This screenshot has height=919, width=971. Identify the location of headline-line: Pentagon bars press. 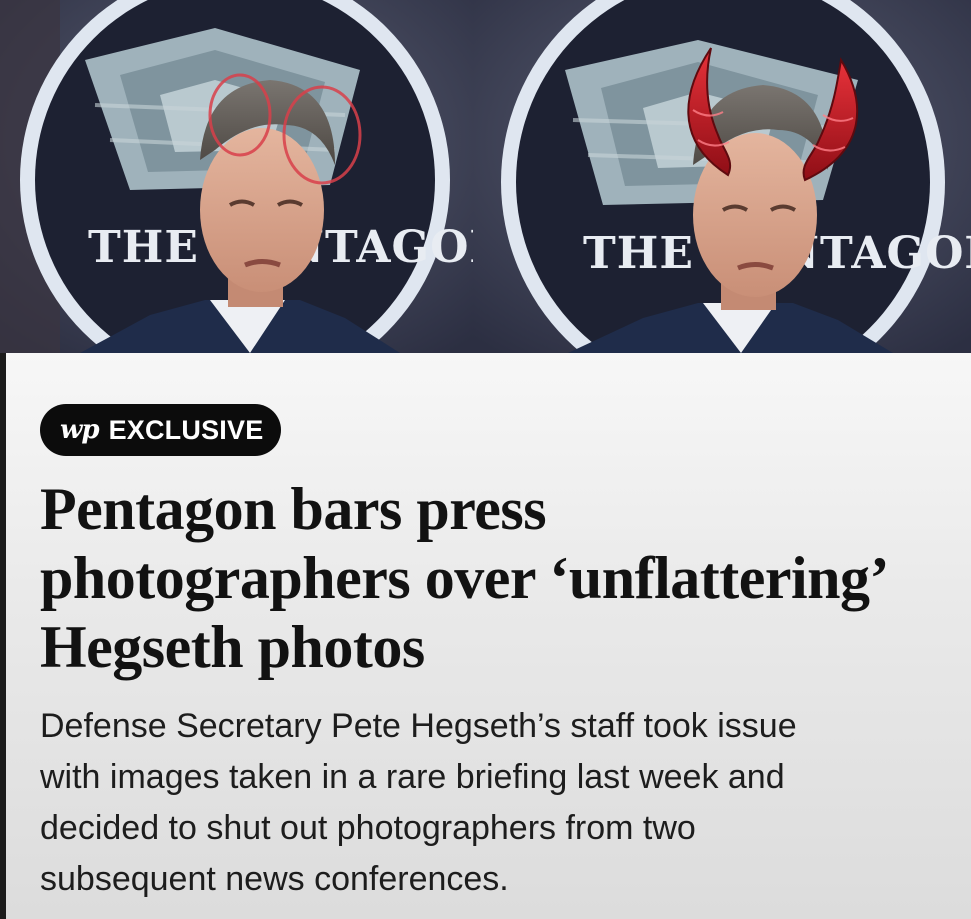
(293, 509).